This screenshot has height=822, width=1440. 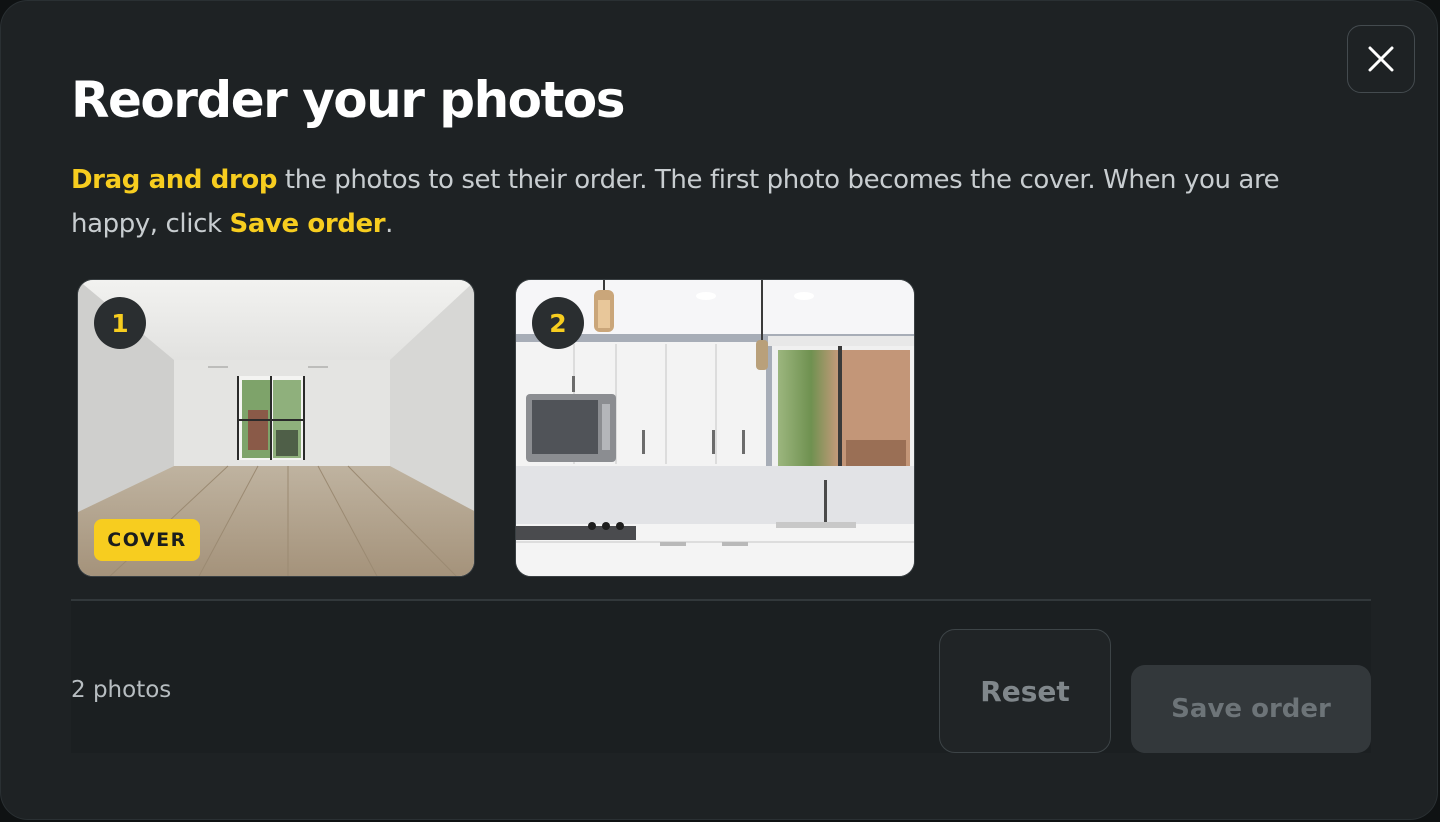 What do you see at coordinates (174, 180) in the screenshot?
I see `description-highlight-drag: Drag and drop` at bounding box center [174, 180].